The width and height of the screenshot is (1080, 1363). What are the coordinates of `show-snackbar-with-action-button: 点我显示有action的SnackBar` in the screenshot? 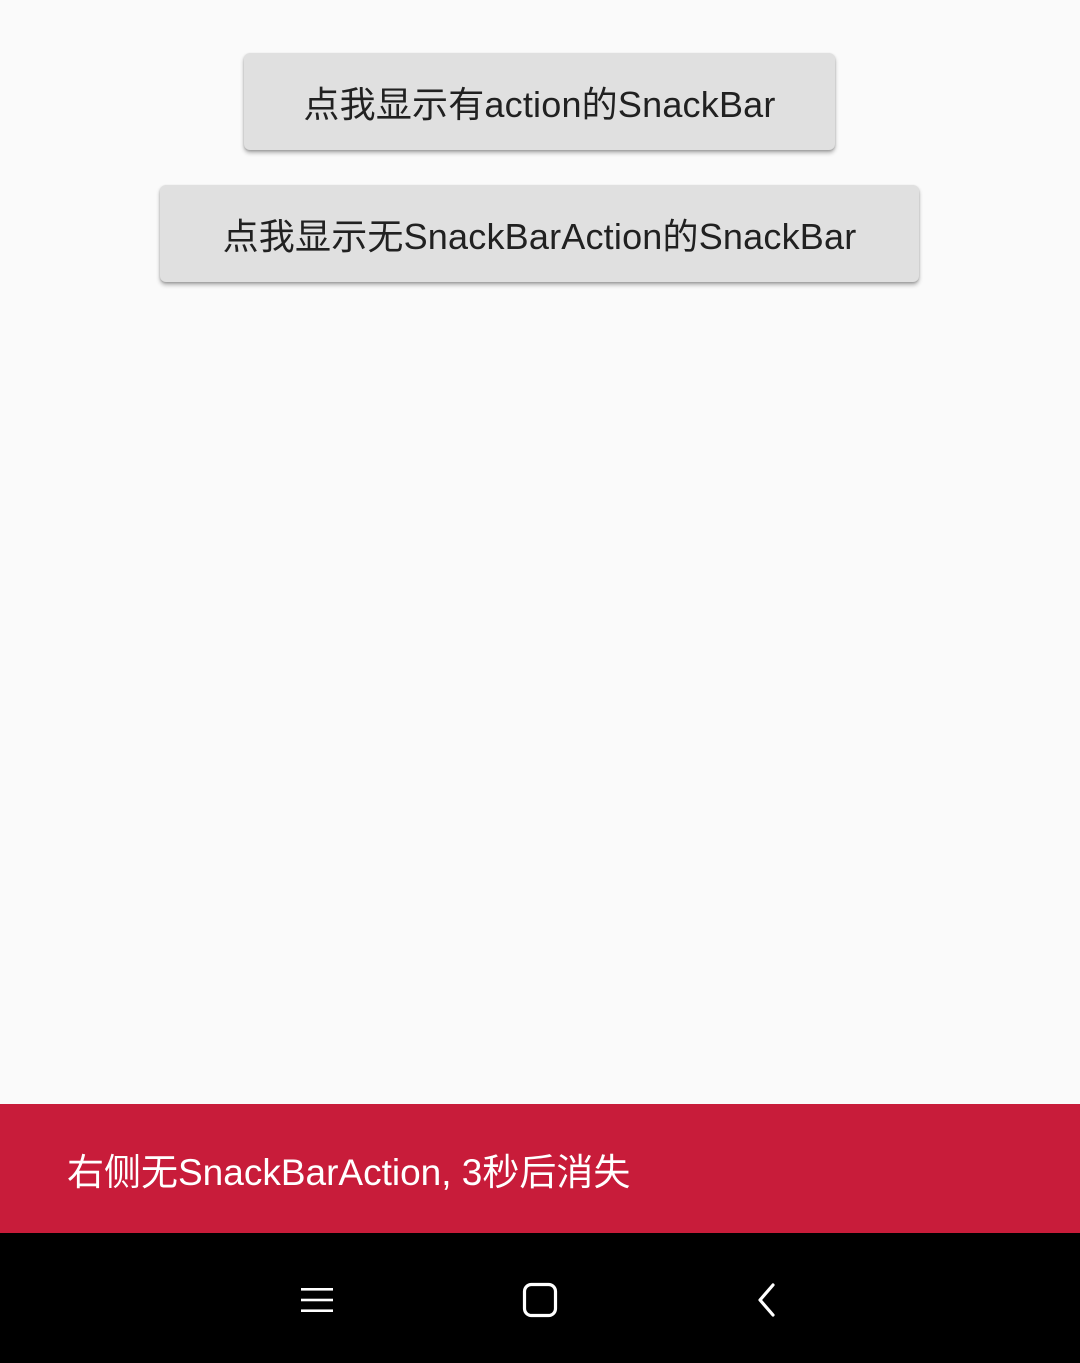 It's located at (539, 101).